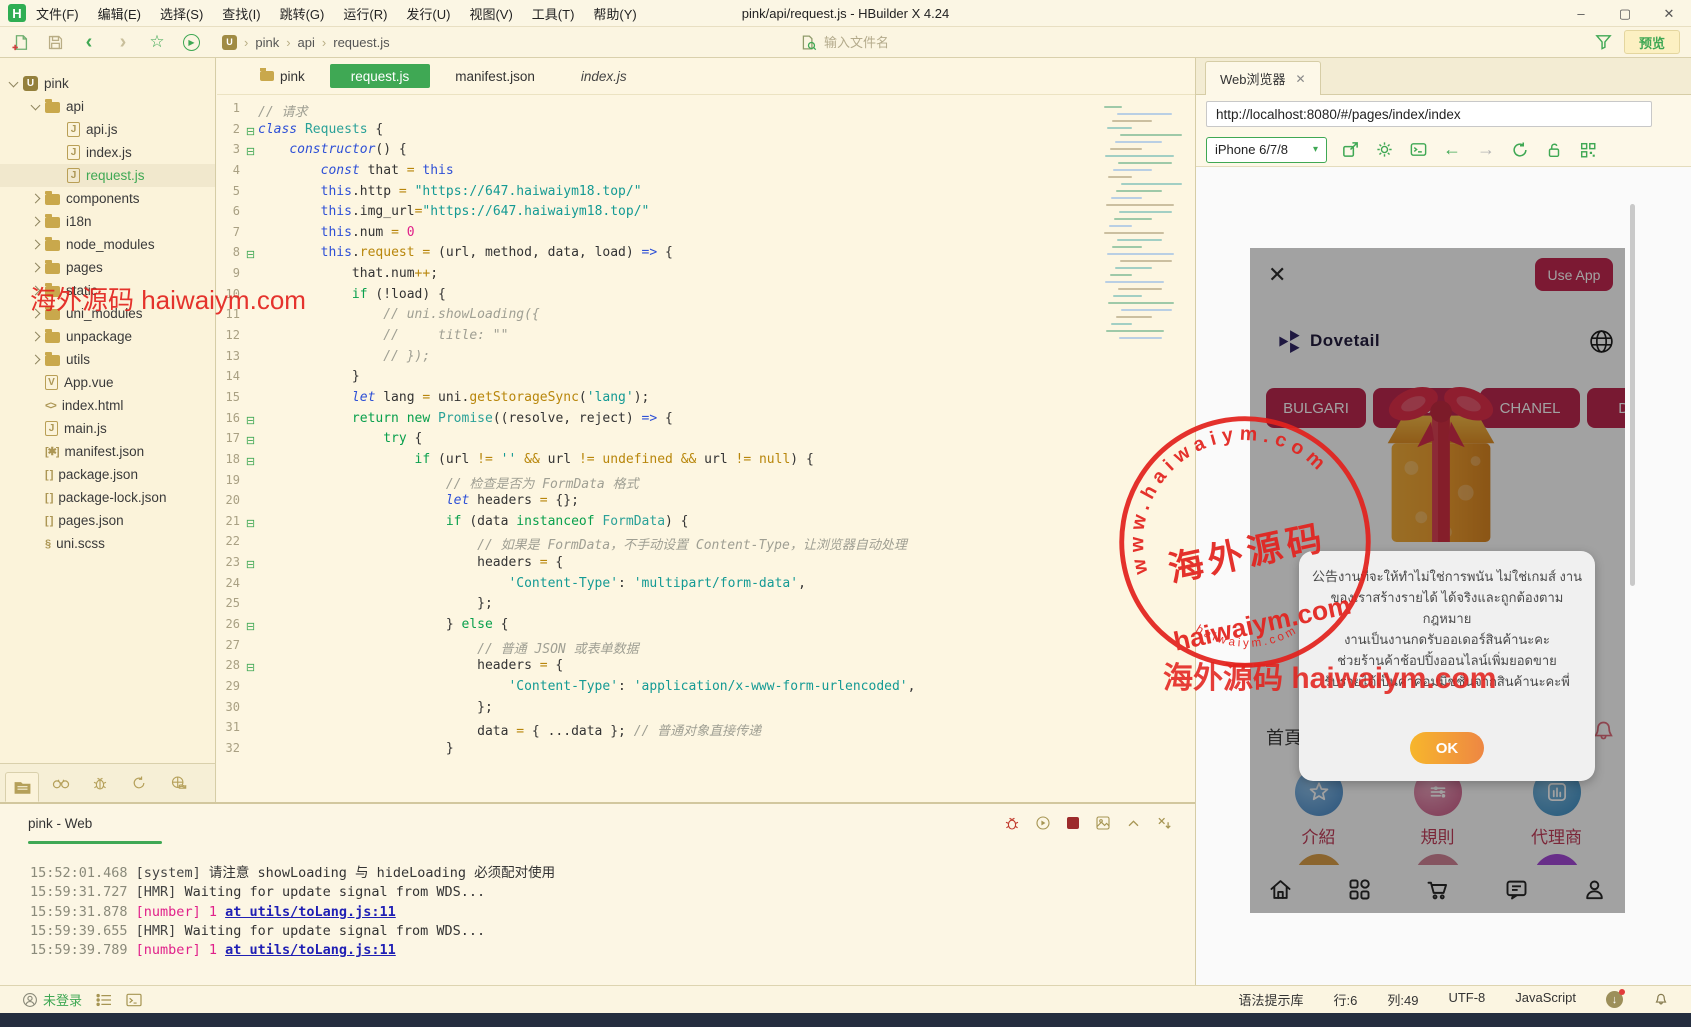  What do you see at coordinates (191, 42) in the screenshot?
I see `run-icon: ▶` at bounding box center [191, 42].